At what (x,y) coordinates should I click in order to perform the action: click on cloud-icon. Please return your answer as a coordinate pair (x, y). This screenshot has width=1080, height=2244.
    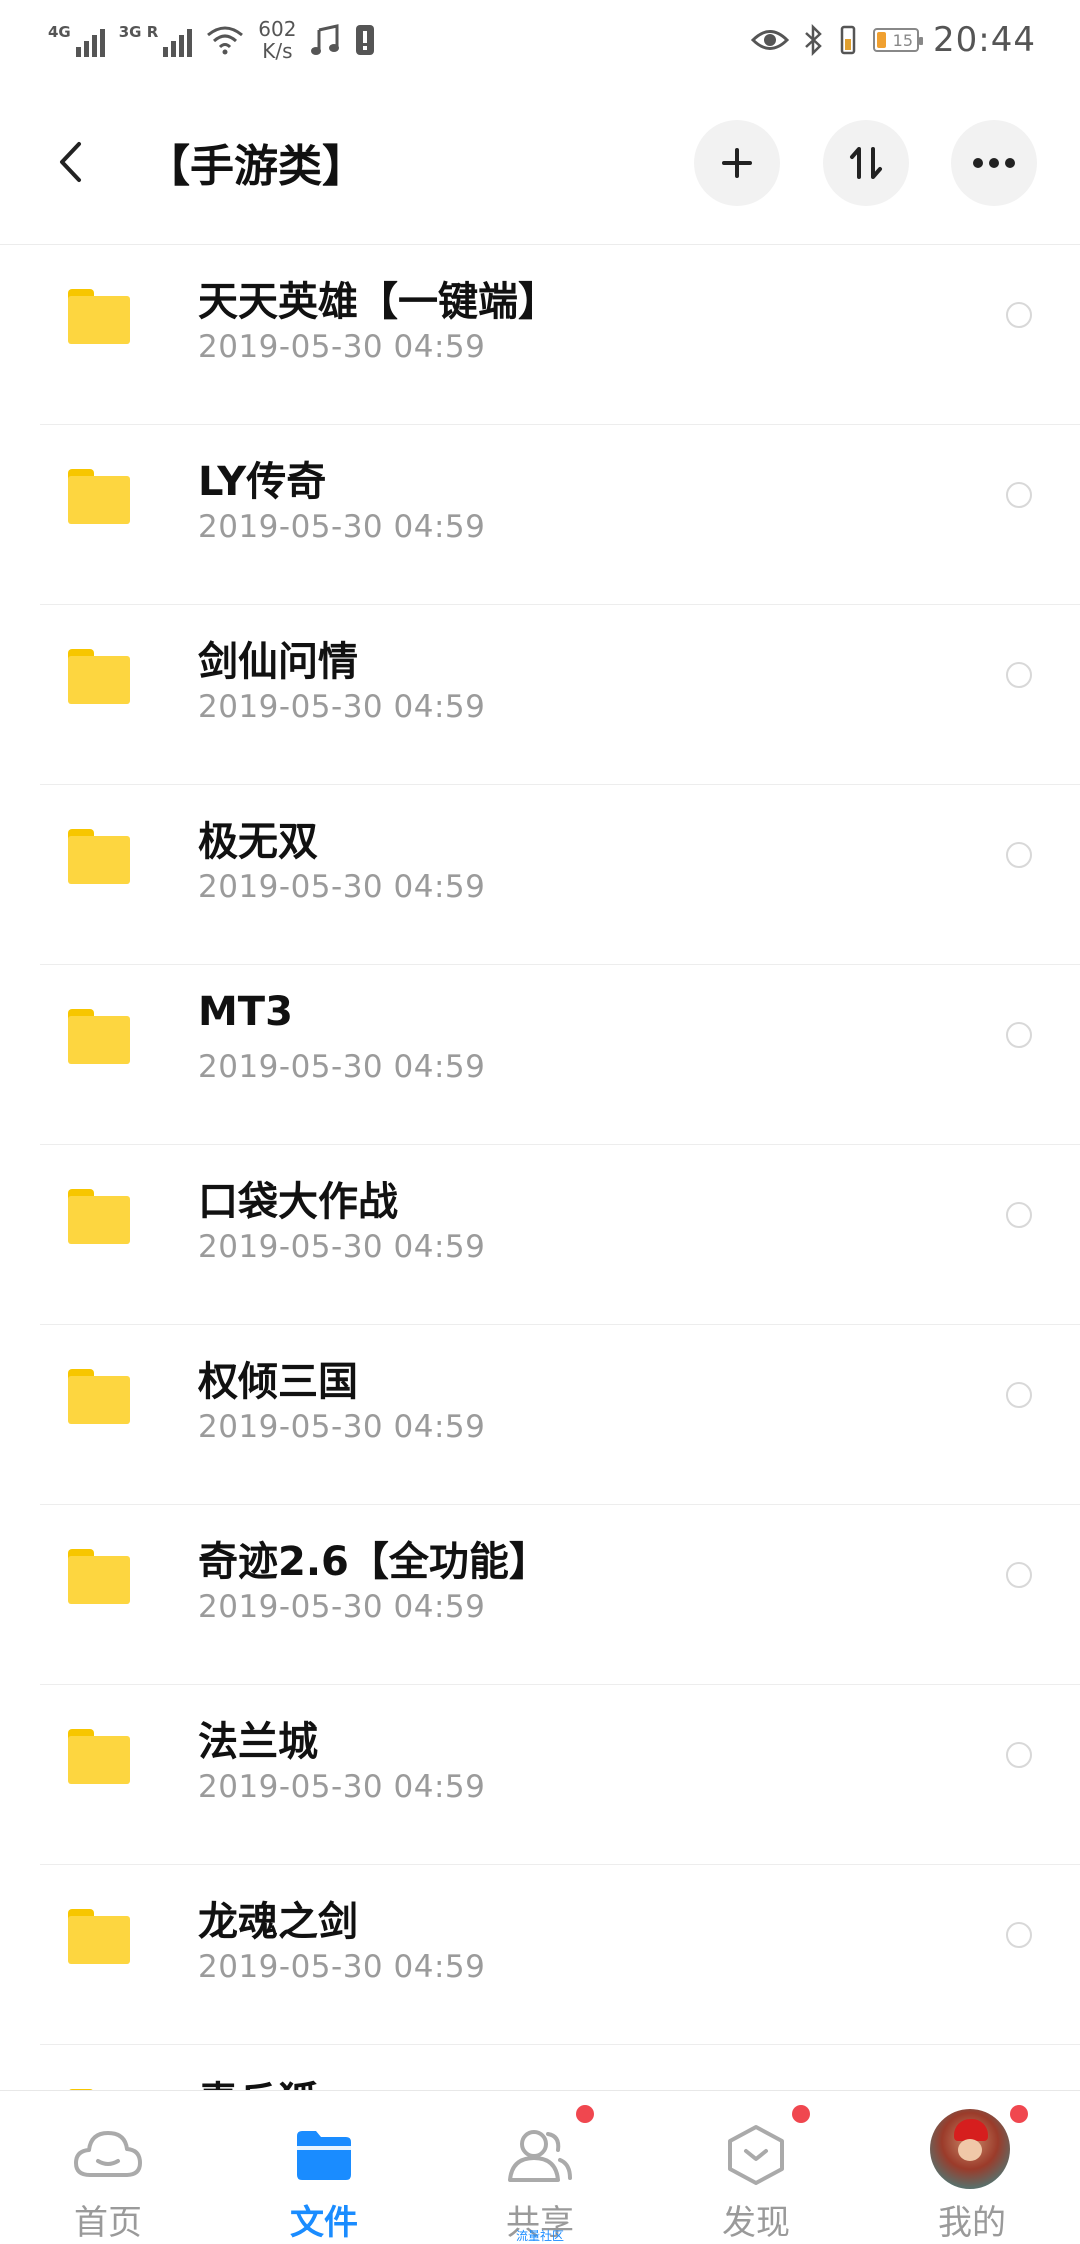
    Looking at the image, I should click on (108, 2155).